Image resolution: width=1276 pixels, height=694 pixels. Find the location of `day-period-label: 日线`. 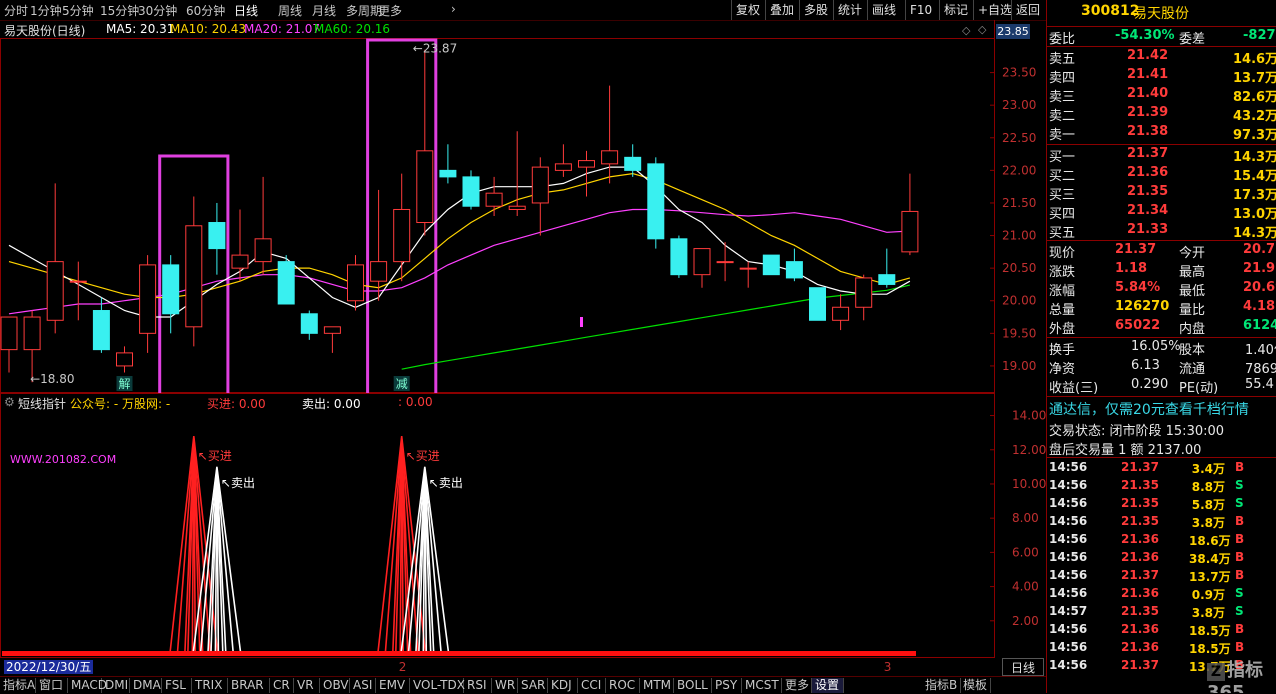

day-period-label: 日线 is located at coordinates (1023, 667).